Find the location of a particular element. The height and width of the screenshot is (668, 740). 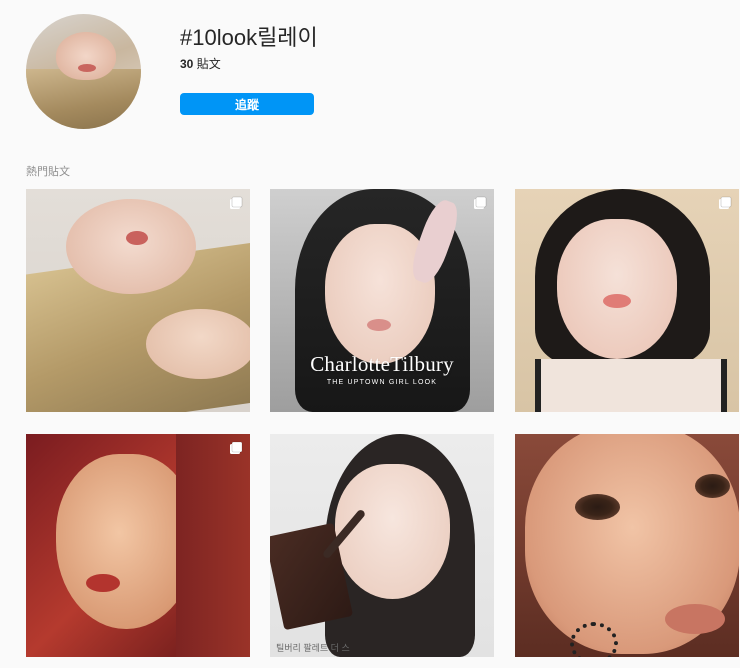

post-thumbnail-5: 틸버리 팔레트 더 스 is located at coordinates (382, 545).